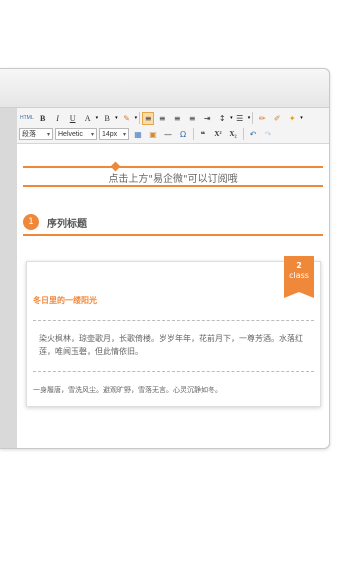 The width and height of the screenshot is (340, 566). I want to click on section-number: 1, so click(31, 222).